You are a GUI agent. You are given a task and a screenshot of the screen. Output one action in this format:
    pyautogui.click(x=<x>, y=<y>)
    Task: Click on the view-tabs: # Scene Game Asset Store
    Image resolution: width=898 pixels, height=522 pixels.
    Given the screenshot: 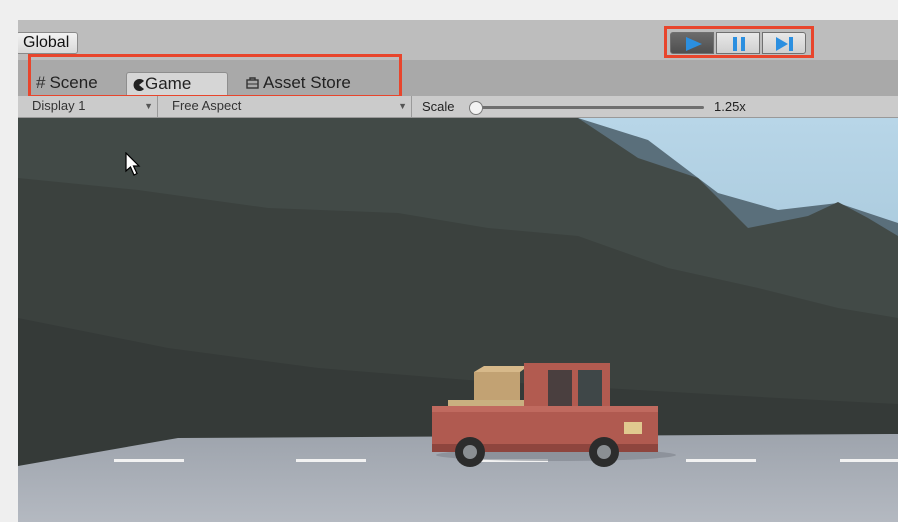 What is the action you would take?
    pyautogui.click(x=458, y=78)
    